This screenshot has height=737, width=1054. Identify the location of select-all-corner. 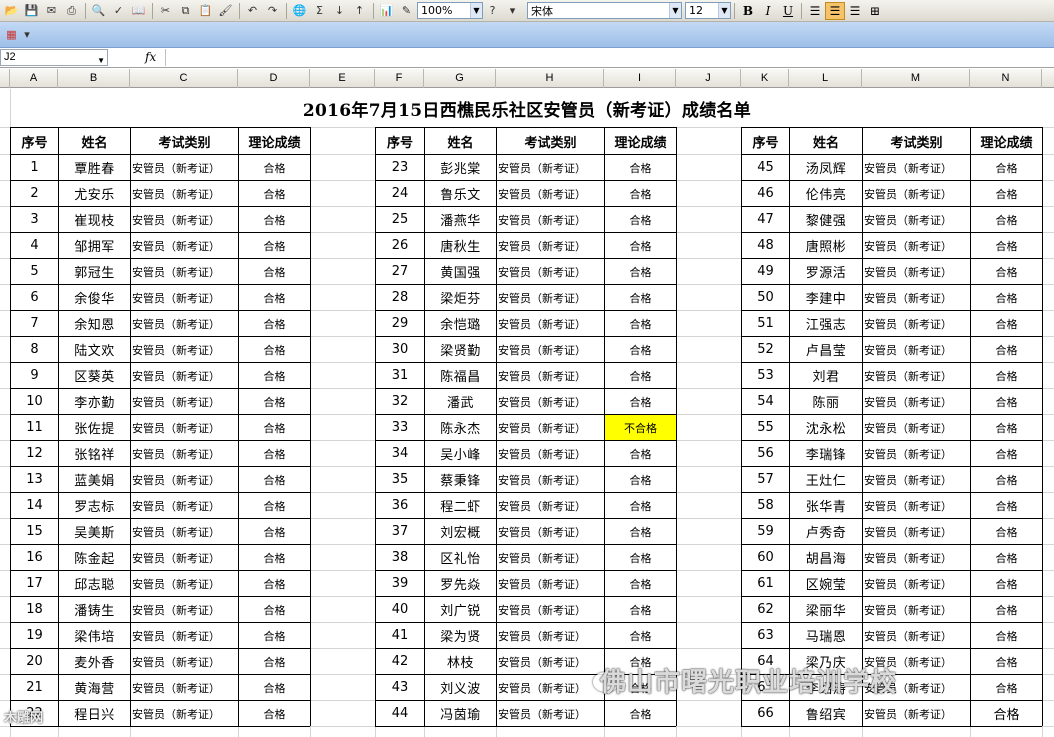
(5, 78).